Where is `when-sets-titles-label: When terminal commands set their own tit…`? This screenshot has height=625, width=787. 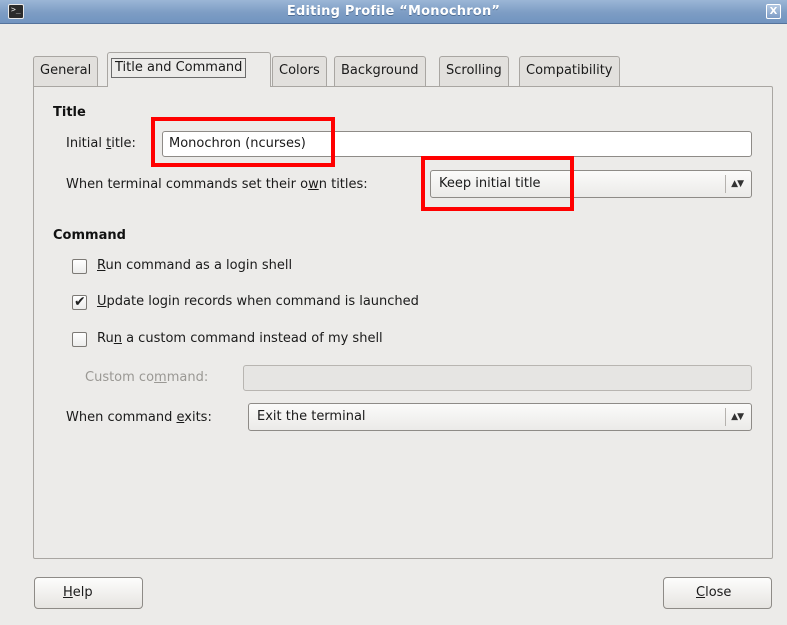
when-sets-titles-label: When terminal commands set their own tit… is located at coordinates (217, 184).